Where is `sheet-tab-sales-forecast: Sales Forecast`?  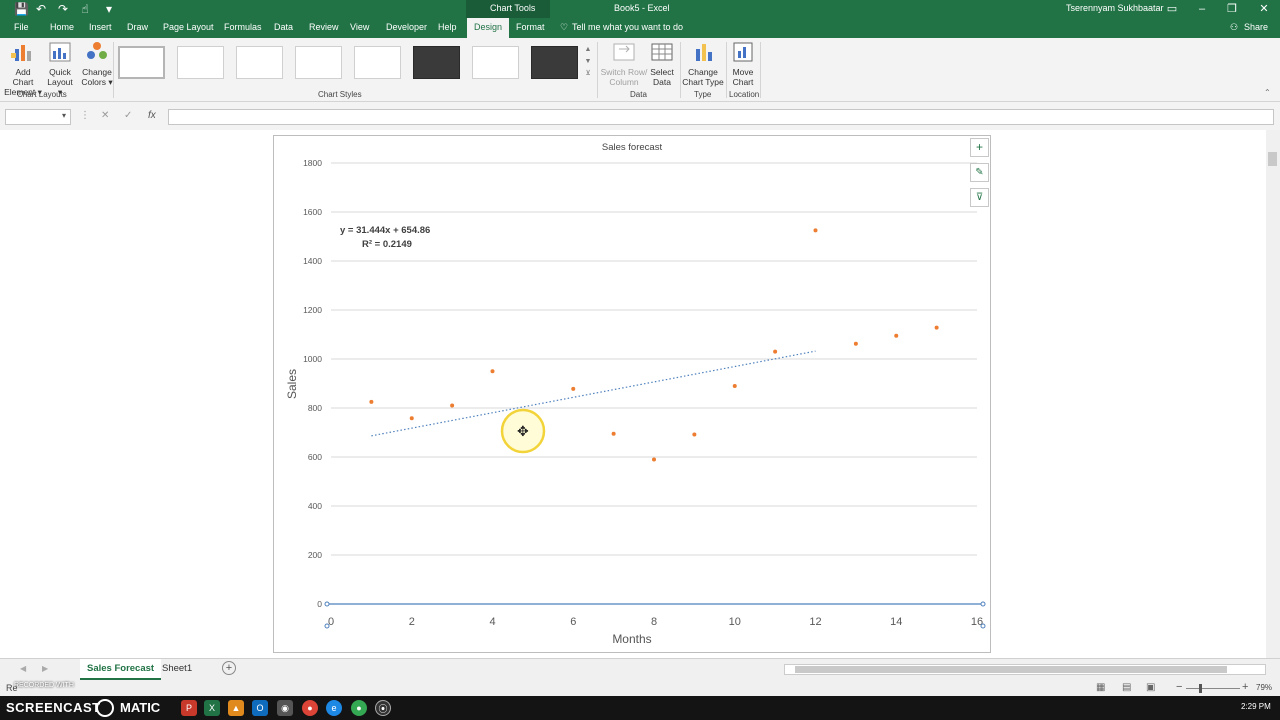 sheet-tab-sales-forecast: Sales Forecast is located at coordinates (121, 669).